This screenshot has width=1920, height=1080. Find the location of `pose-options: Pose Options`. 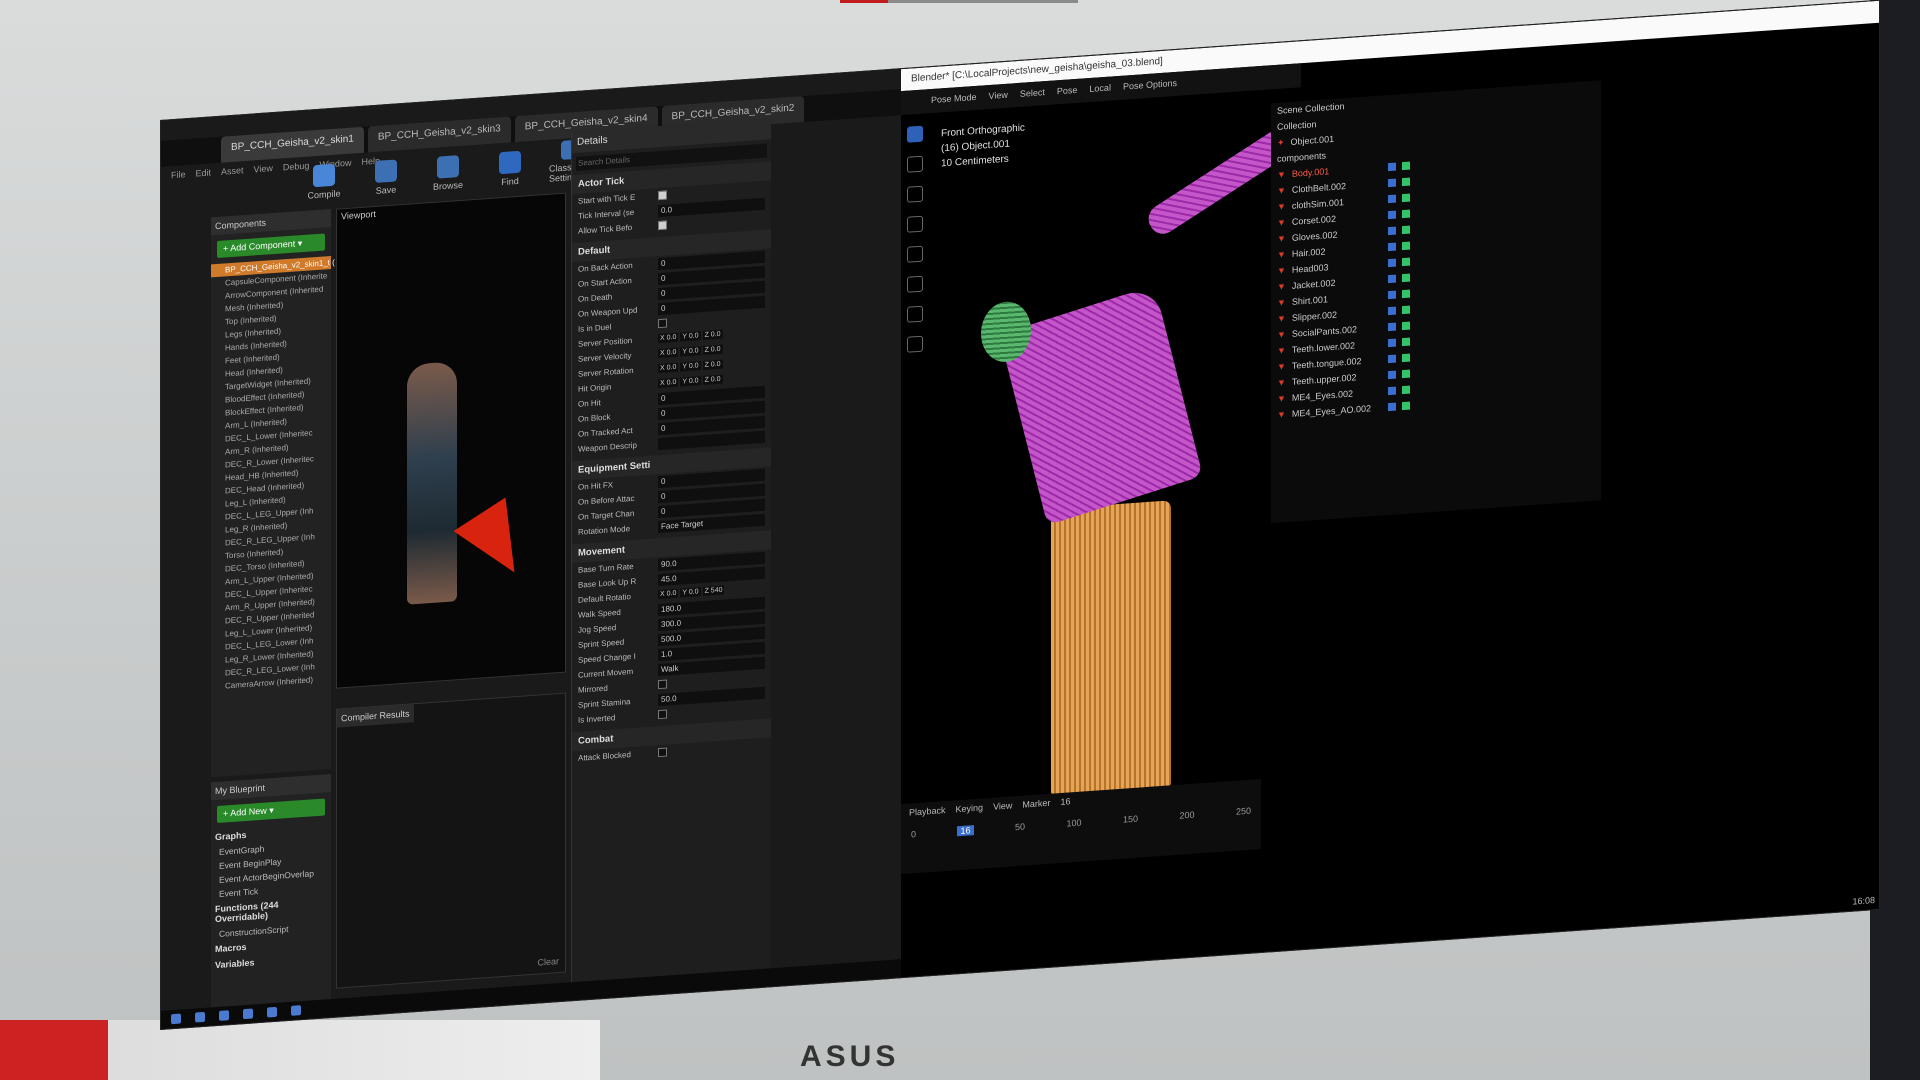

pose-options: Pose Options is located at coordinates (1150, 86).